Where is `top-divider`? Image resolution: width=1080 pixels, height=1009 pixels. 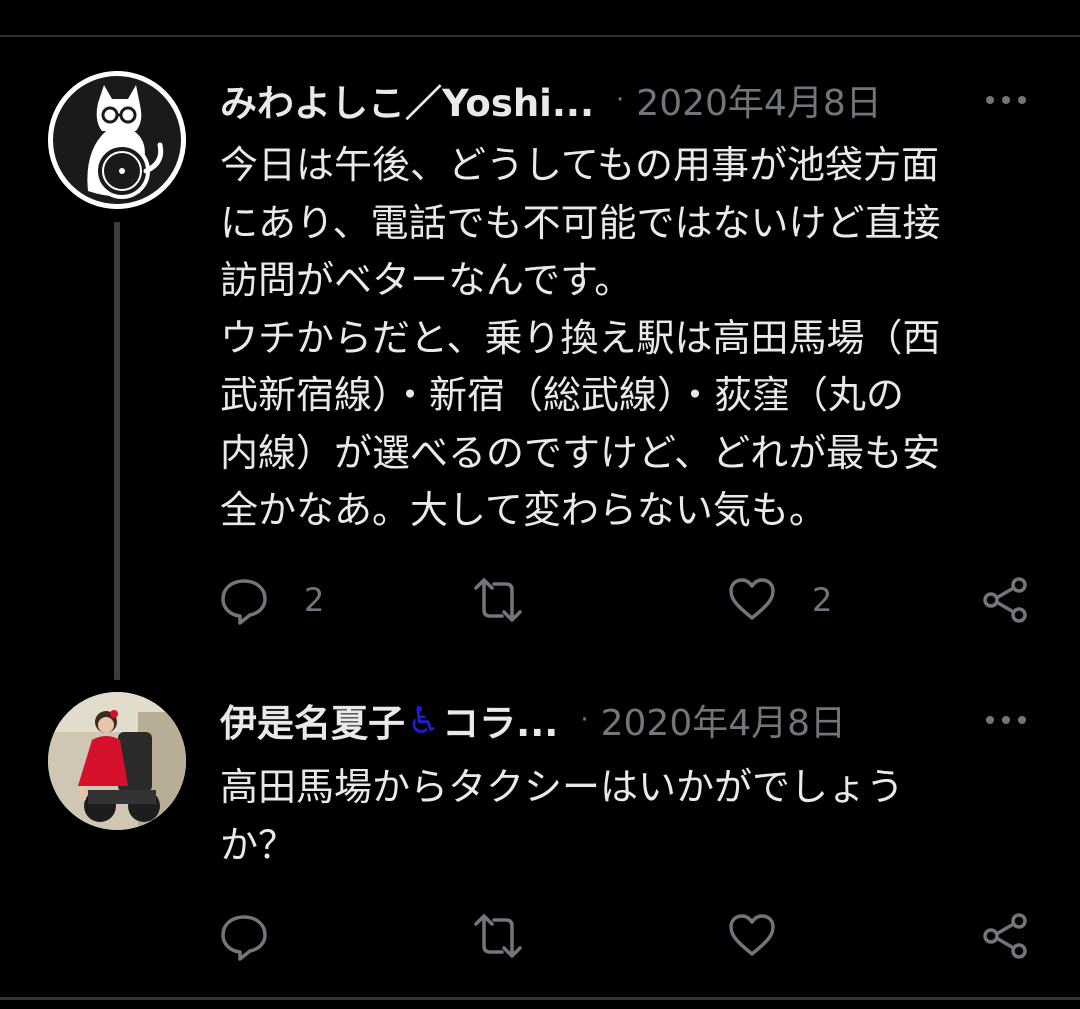 top-divider is located at coordinates (540, 18).